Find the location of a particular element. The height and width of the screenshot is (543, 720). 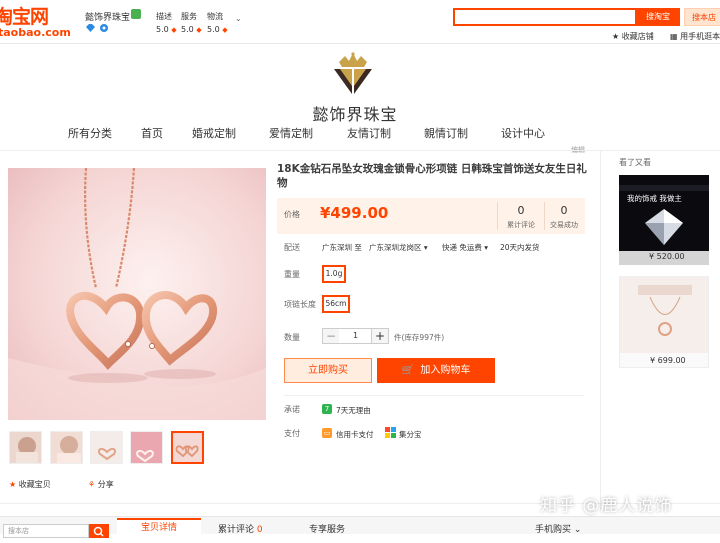

watermark: 知乎 @鹿人说饰 is located at coordinates (606, 506).